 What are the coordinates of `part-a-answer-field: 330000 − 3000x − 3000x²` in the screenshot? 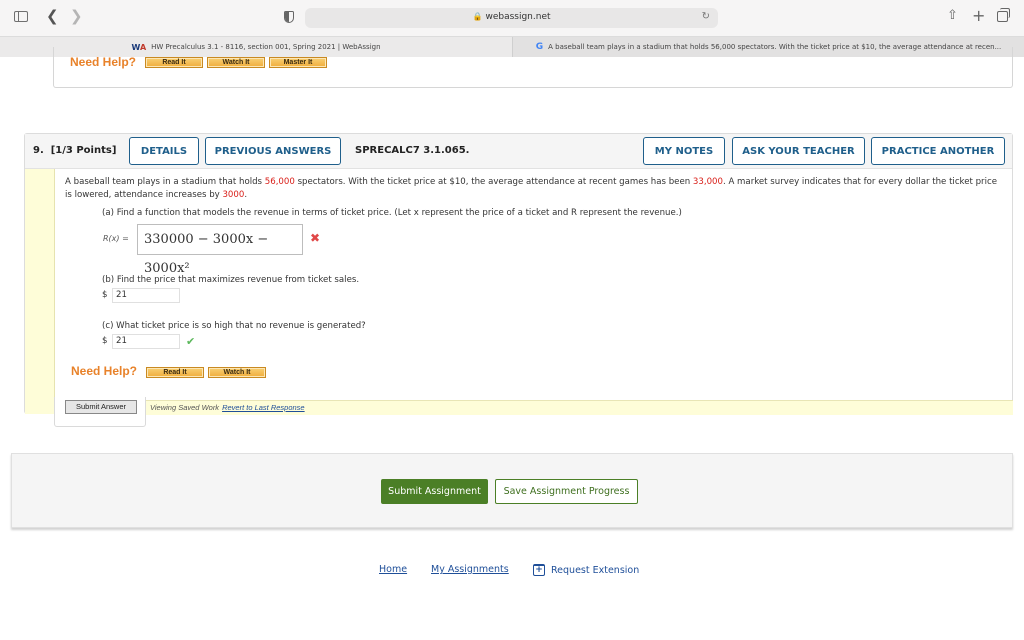 It's located at (220, 250).